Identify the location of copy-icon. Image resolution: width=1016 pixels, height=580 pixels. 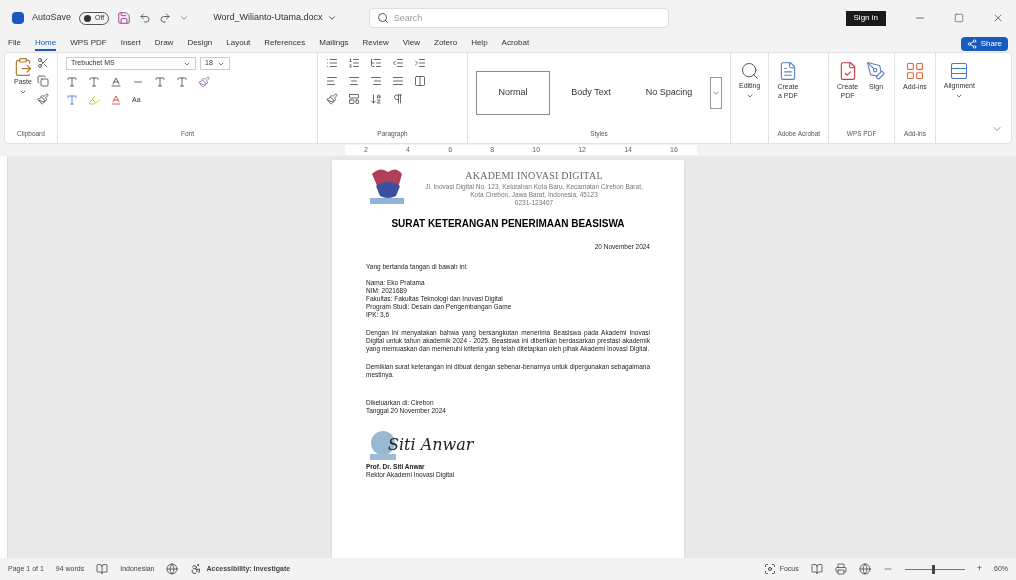
(43, 81).